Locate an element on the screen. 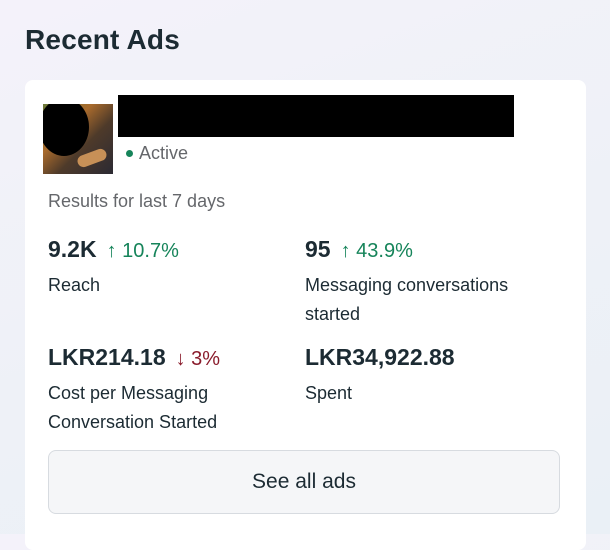 Image resolution: width=610 pixels, height=550 pixels. metric-label: Reach is located at coordinates (74, 285).